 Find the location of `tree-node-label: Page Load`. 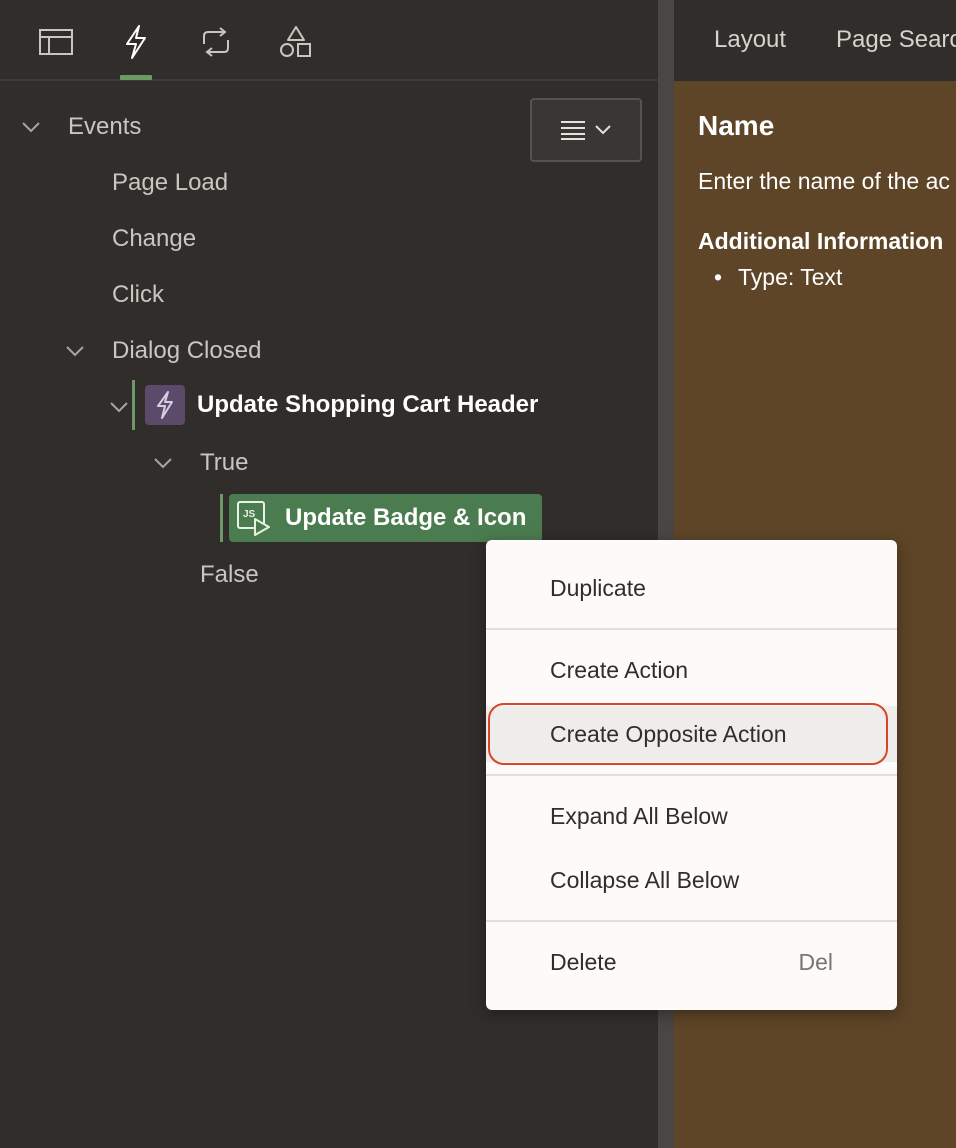

tree-node-label: Page Load is located at coordinates (170, 182).